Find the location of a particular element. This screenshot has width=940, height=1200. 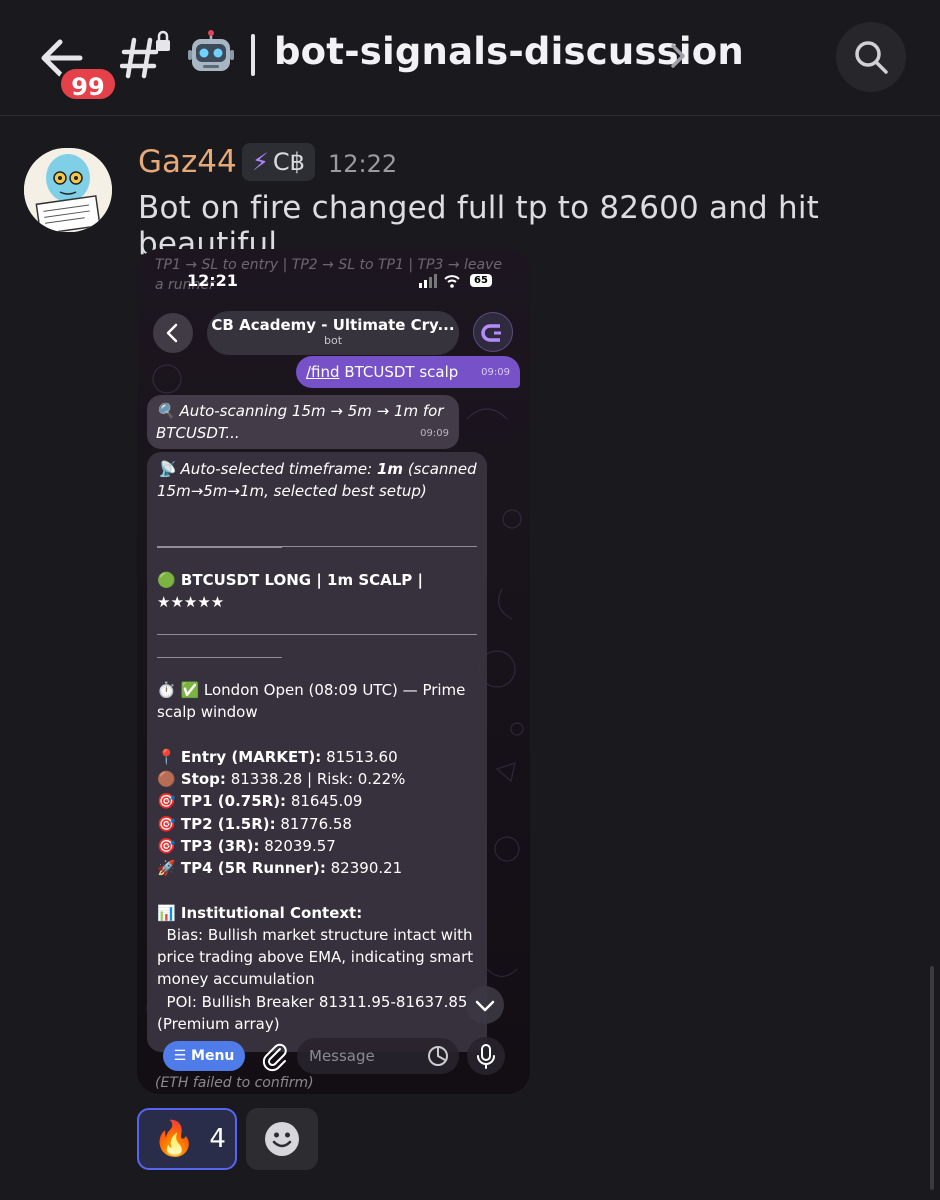

cb-logo-icon is located at coordinates (491, 333).